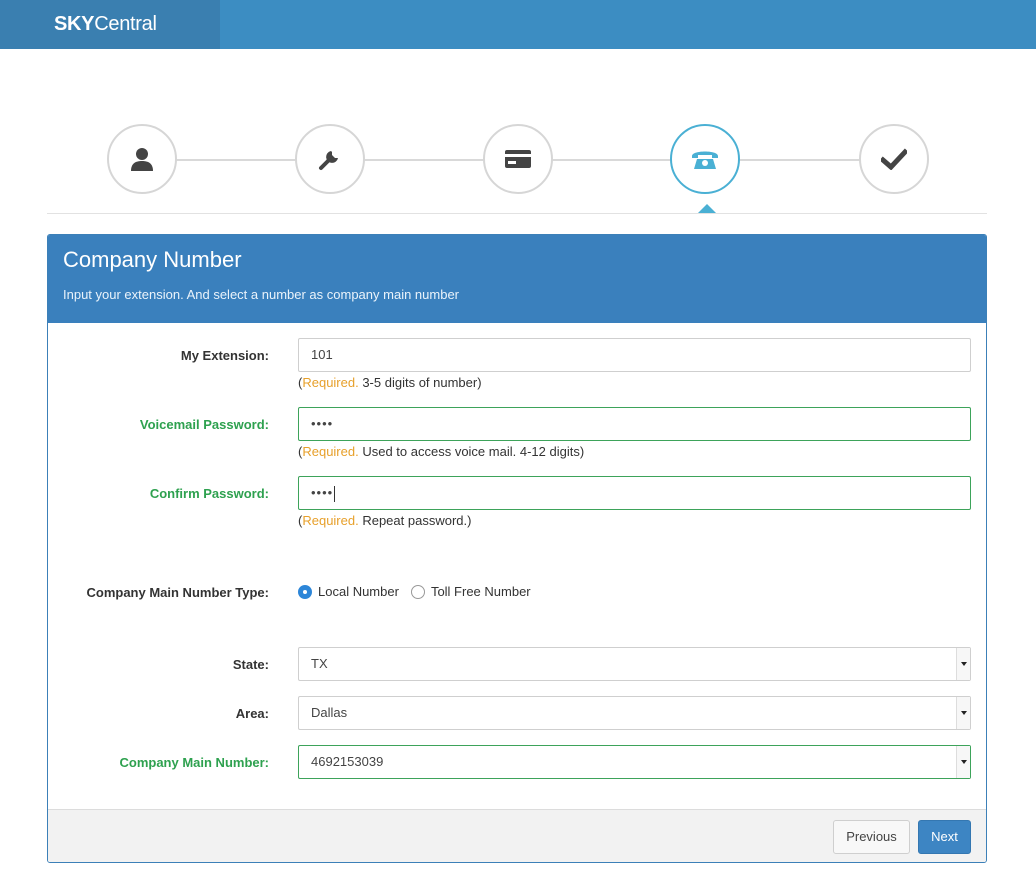 The width and height of the screenshot is (1036, 872). Describe the element at coordinates (152, 259) in the screenshot. I see `panel-title: Company Number` at that location.